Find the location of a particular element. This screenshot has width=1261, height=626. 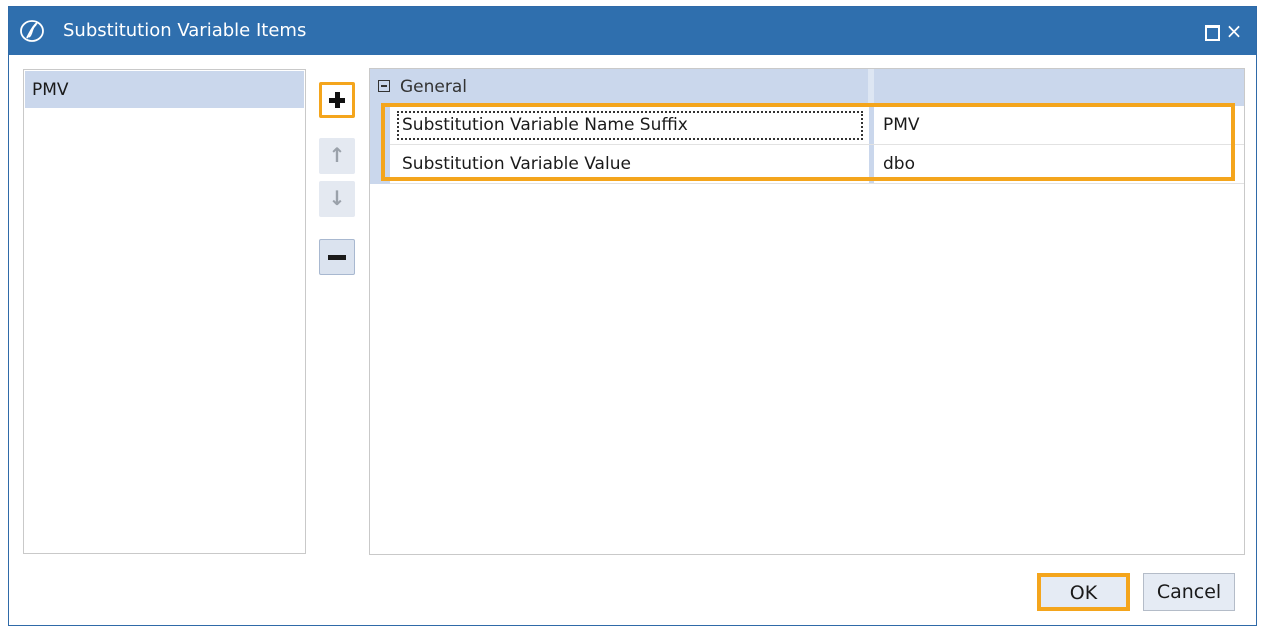

property-value-field: dbo is located at coordinates (899, 164).